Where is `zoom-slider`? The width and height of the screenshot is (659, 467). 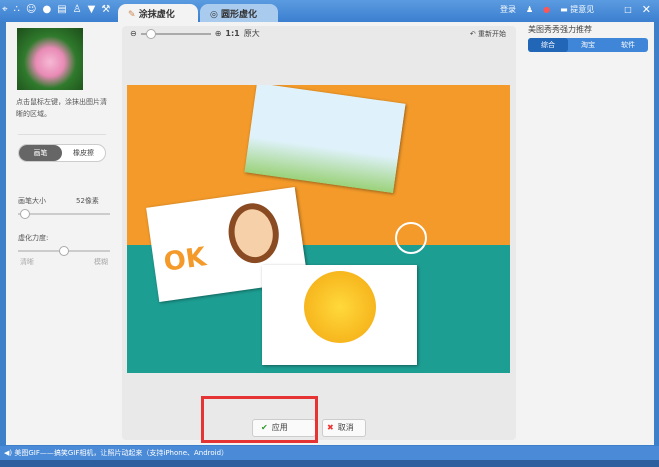
zoom-slider is located at coordinates (175, 33).